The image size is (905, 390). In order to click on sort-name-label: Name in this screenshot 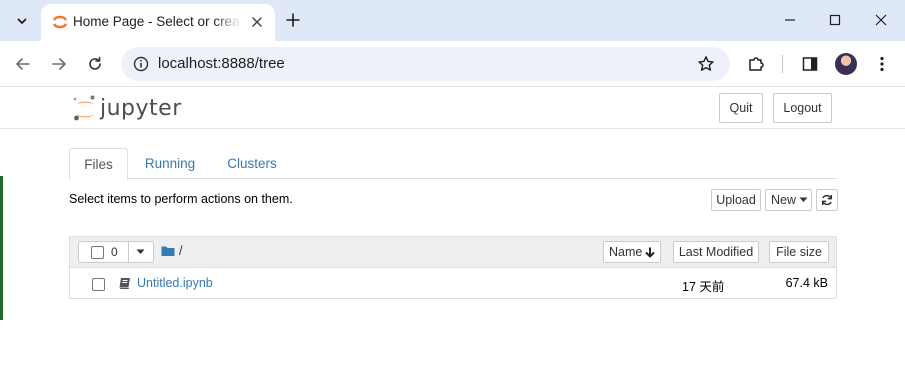, I will do `click(626, 252)`.